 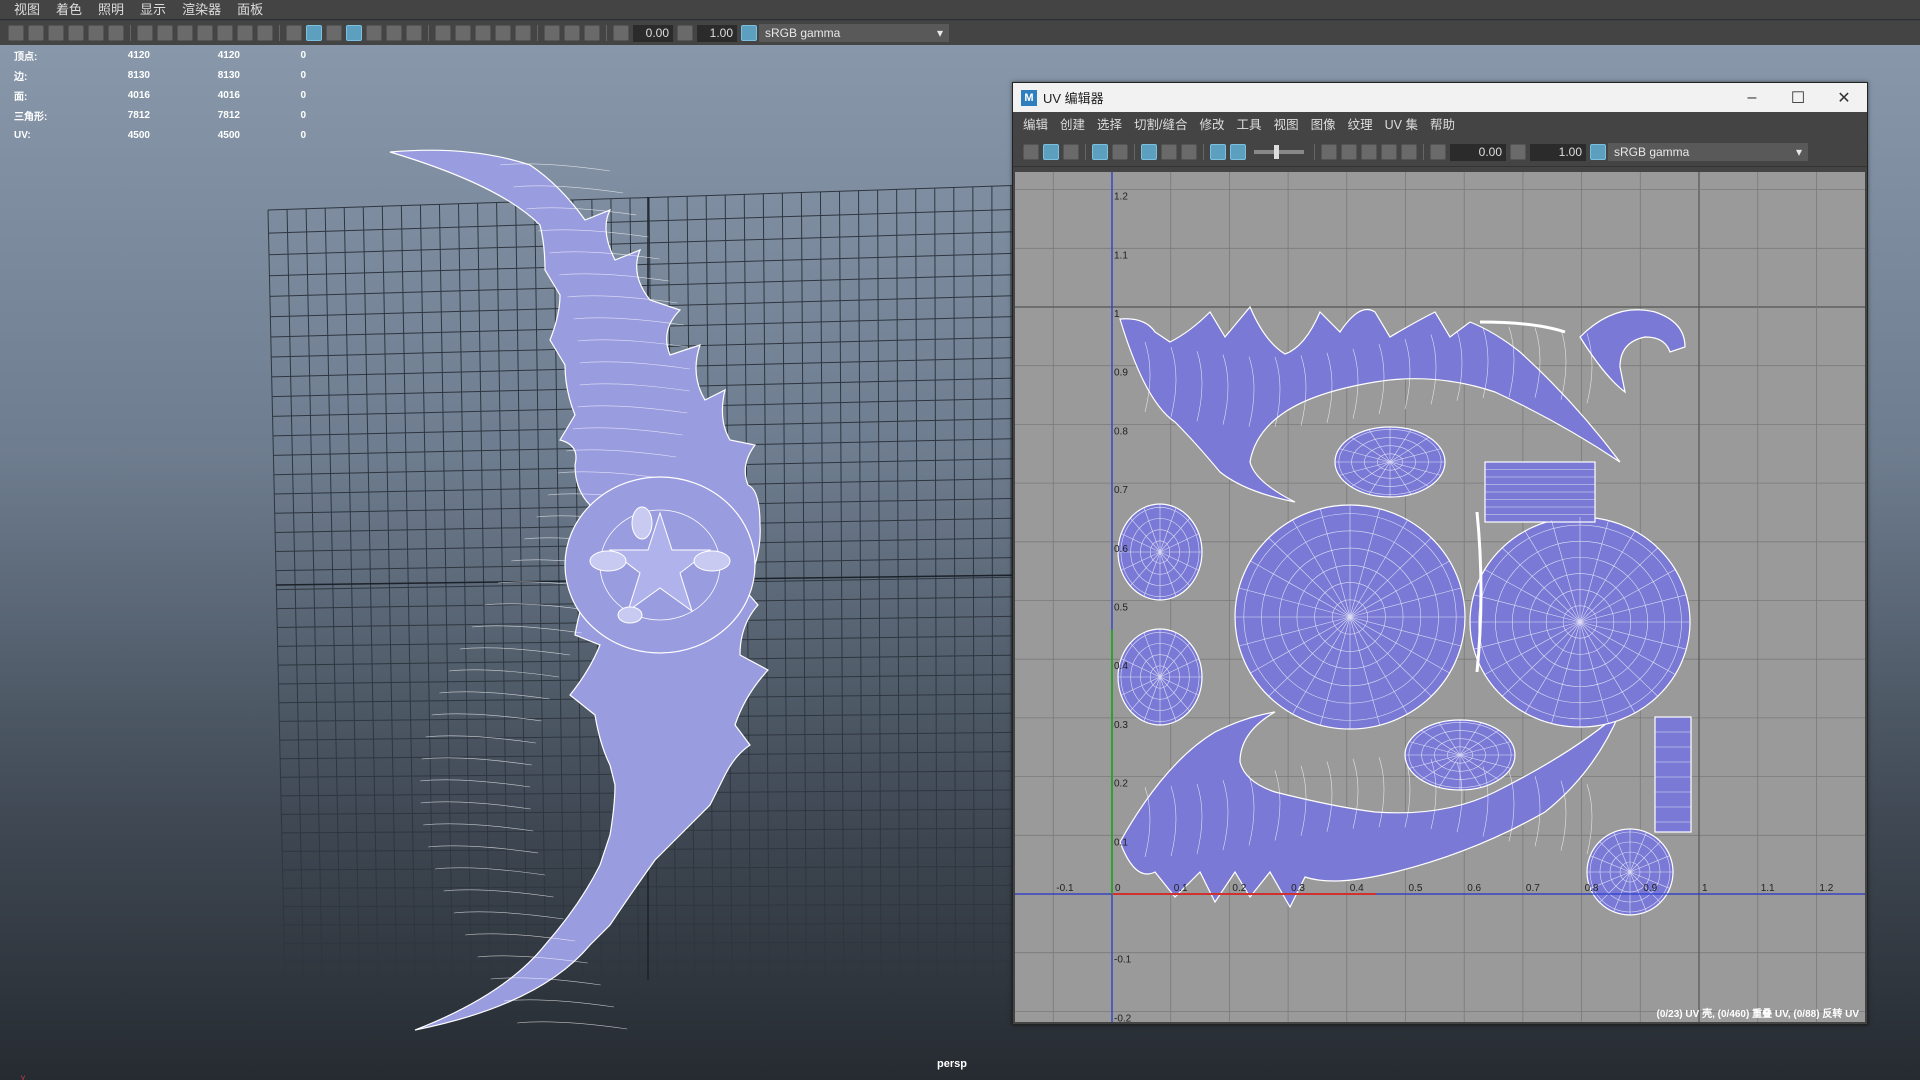 What do you see at coordinates (1518, 152) in the screenshot?
I see `uv-gamma-icon` at bounding box center [1518, 152].